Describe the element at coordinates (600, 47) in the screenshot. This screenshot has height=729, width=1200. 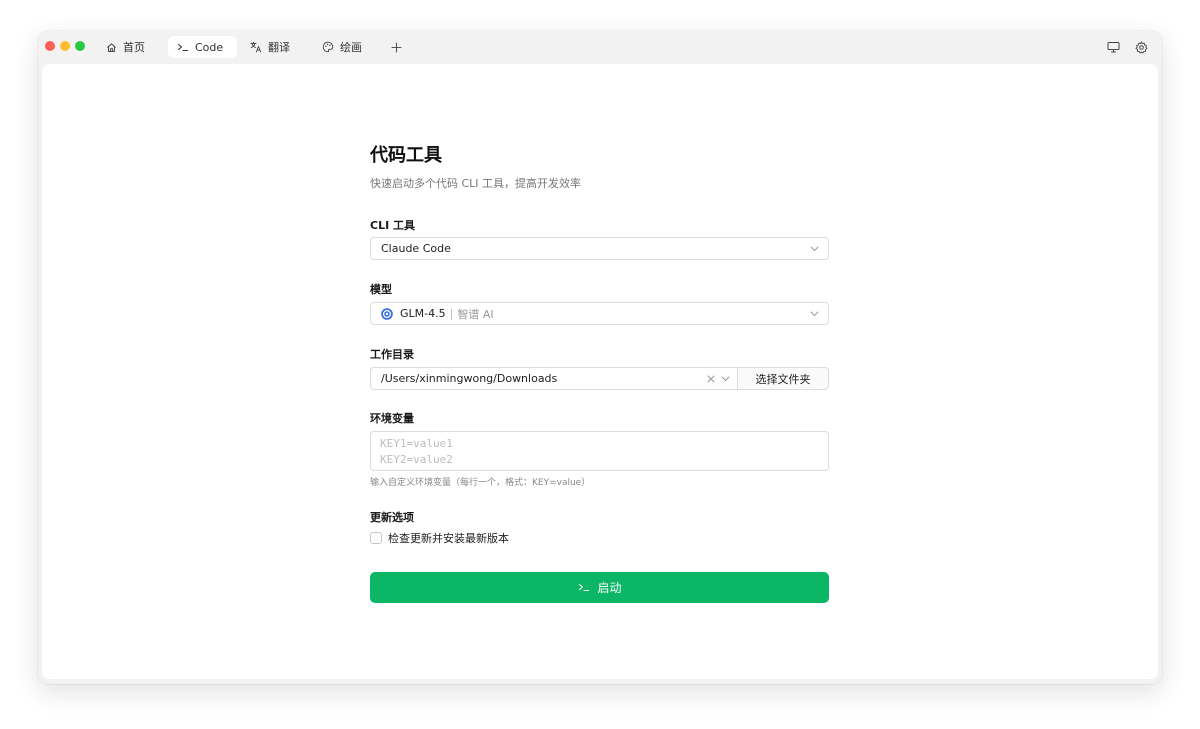
I see `title-bar: 首页 Code 翻译 绘画` at that location.